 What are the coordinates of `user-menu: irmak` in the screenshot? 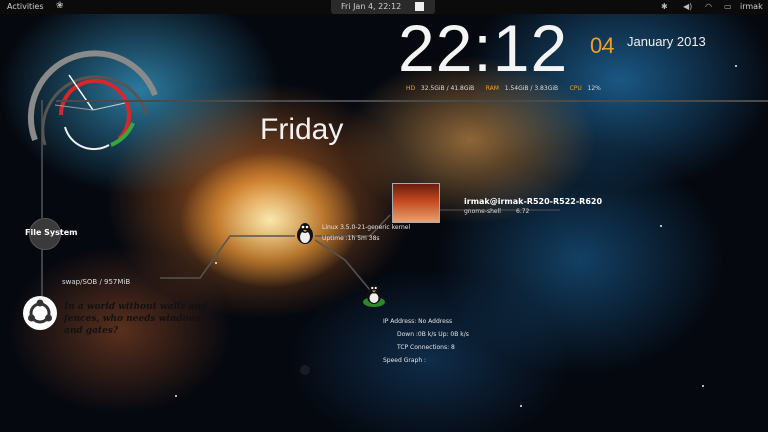 It's located at (751, 6).